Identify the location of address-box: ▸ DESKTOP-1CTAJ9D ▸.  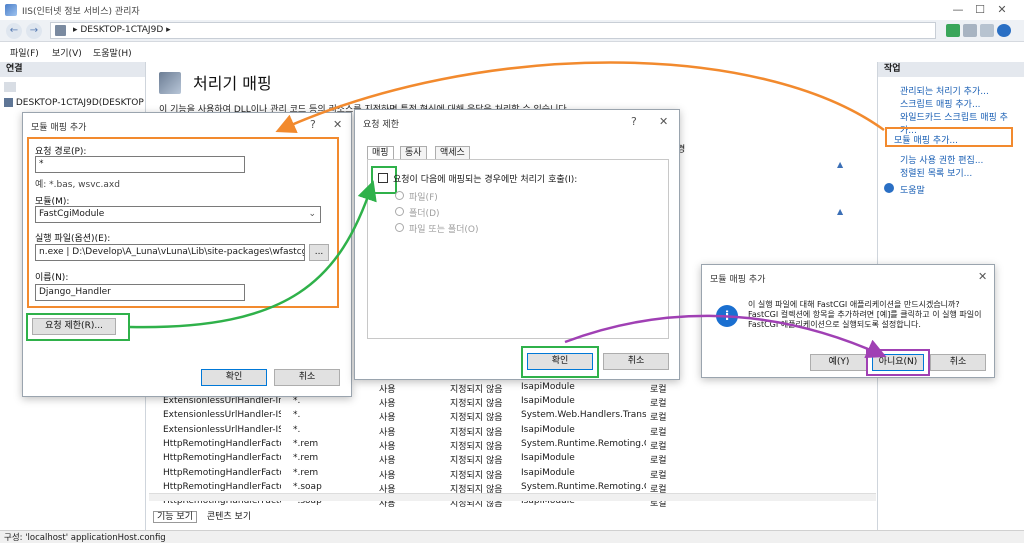
(493, 30).